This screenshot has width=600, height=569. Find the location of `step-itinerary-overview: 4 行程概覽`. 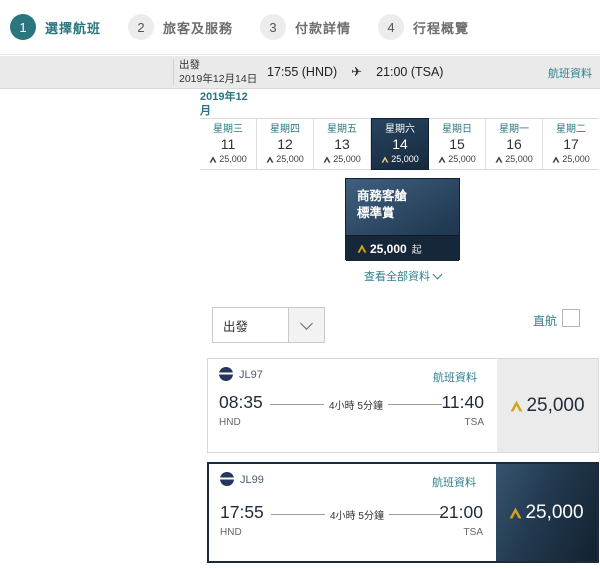

step-itinerary-overview: 4 行程概覽 is located at coordinates (423, 27).